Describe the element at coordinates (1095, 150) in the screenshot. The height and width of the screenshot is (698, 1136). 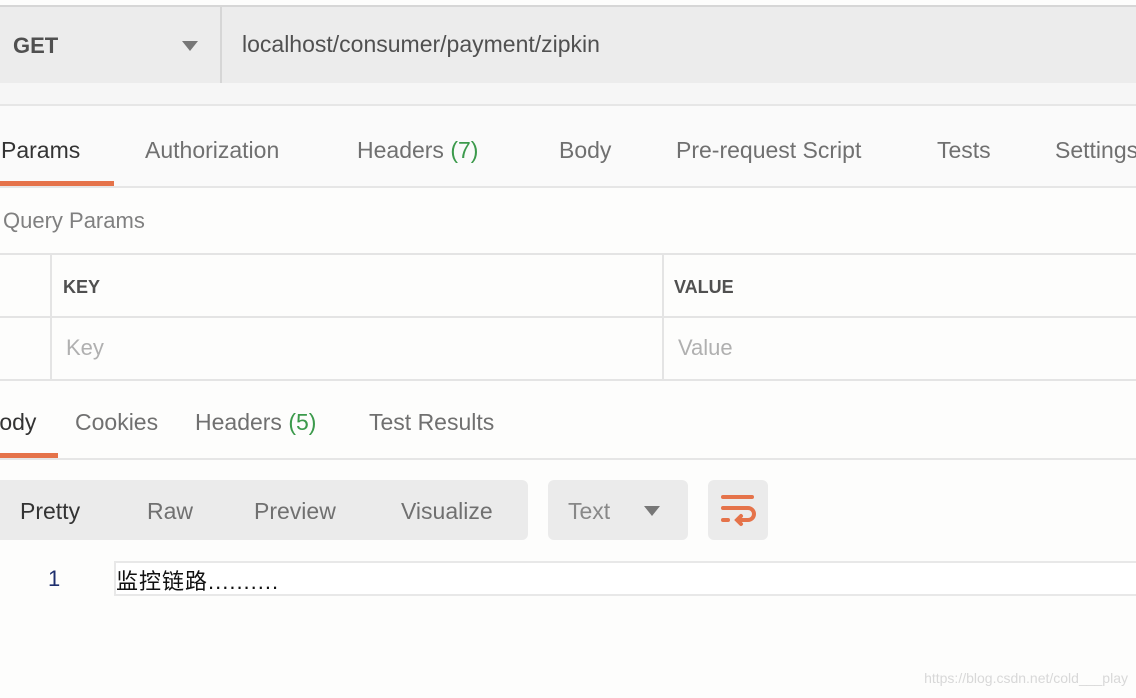
I see `tab-settings: Settings` at that location.